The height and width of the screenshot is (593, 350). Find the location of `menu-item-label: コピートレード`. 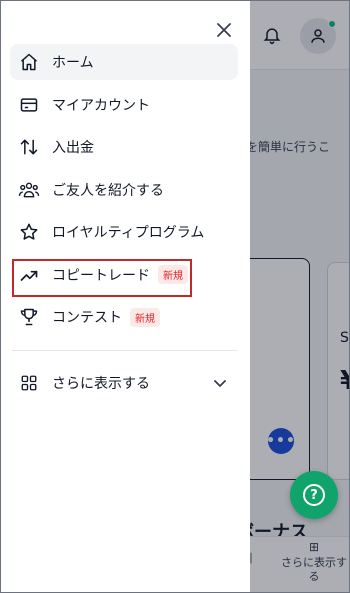

menu-item-label: コピートレード is located at coordinates (101, 275).